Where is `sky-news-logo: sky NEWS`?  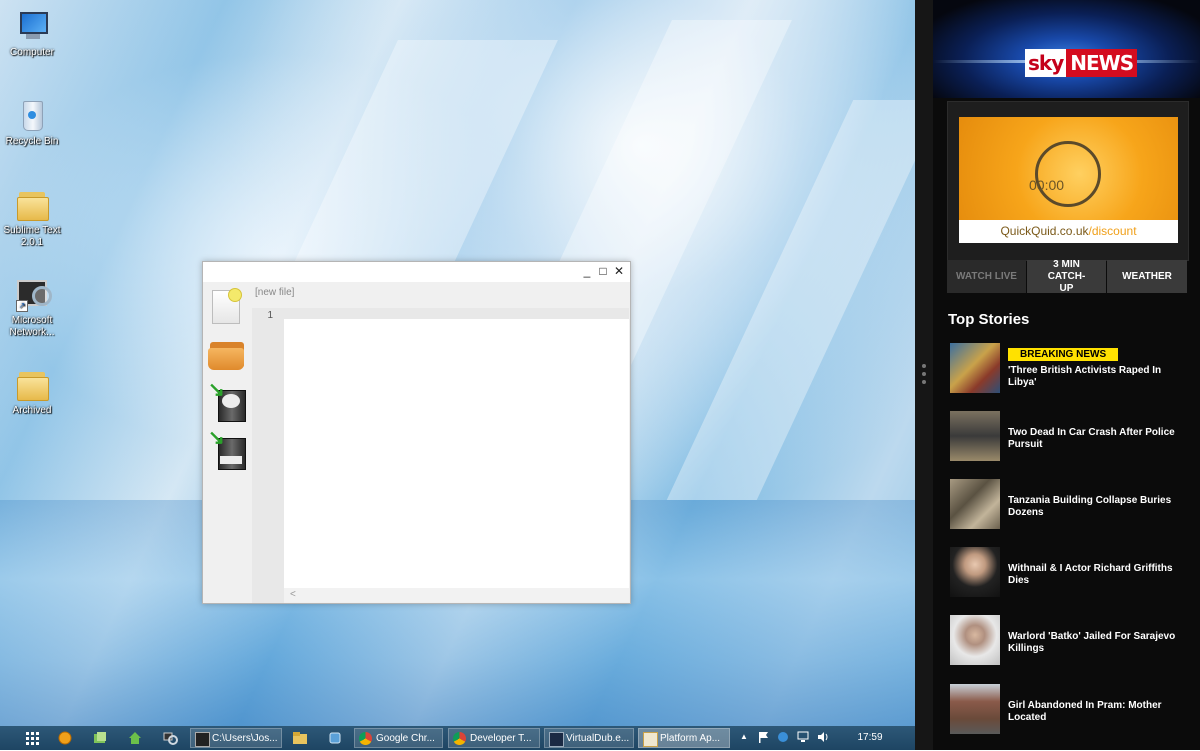 sky-news-logo: sky NEWS is located at coordinates (1081, 63).